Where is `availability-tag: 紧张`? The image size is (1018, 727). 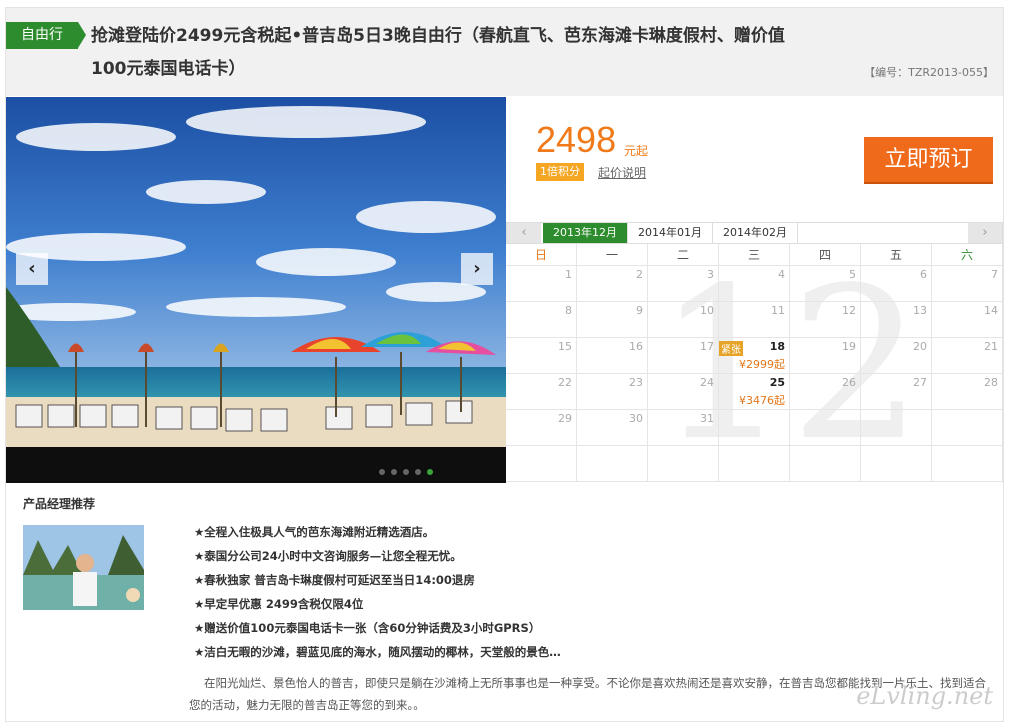 availability-tag: 紧张 is located at coordinates (731, 348).